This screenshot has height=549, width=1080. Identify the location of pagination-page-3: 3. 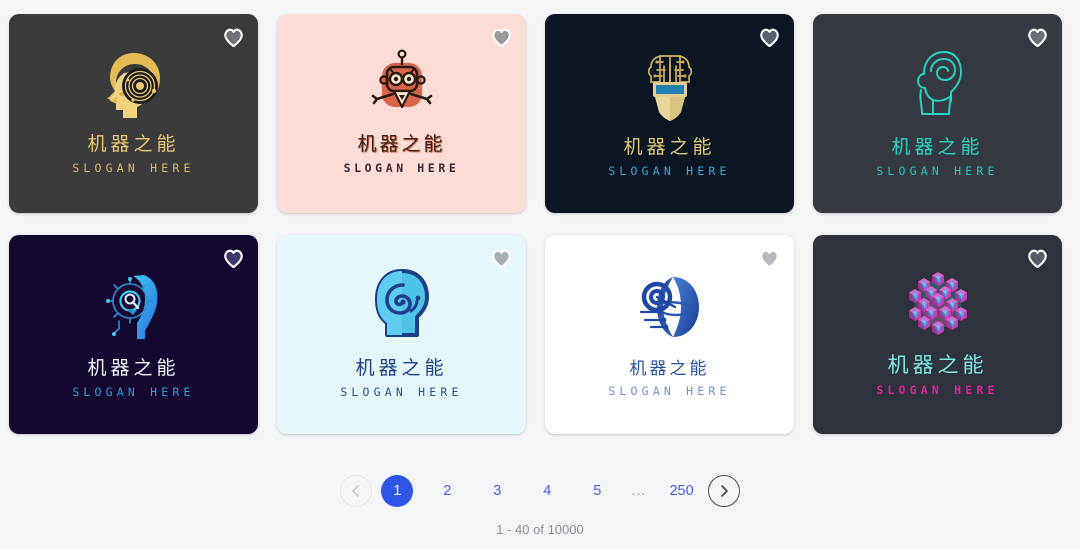
(497, 491).